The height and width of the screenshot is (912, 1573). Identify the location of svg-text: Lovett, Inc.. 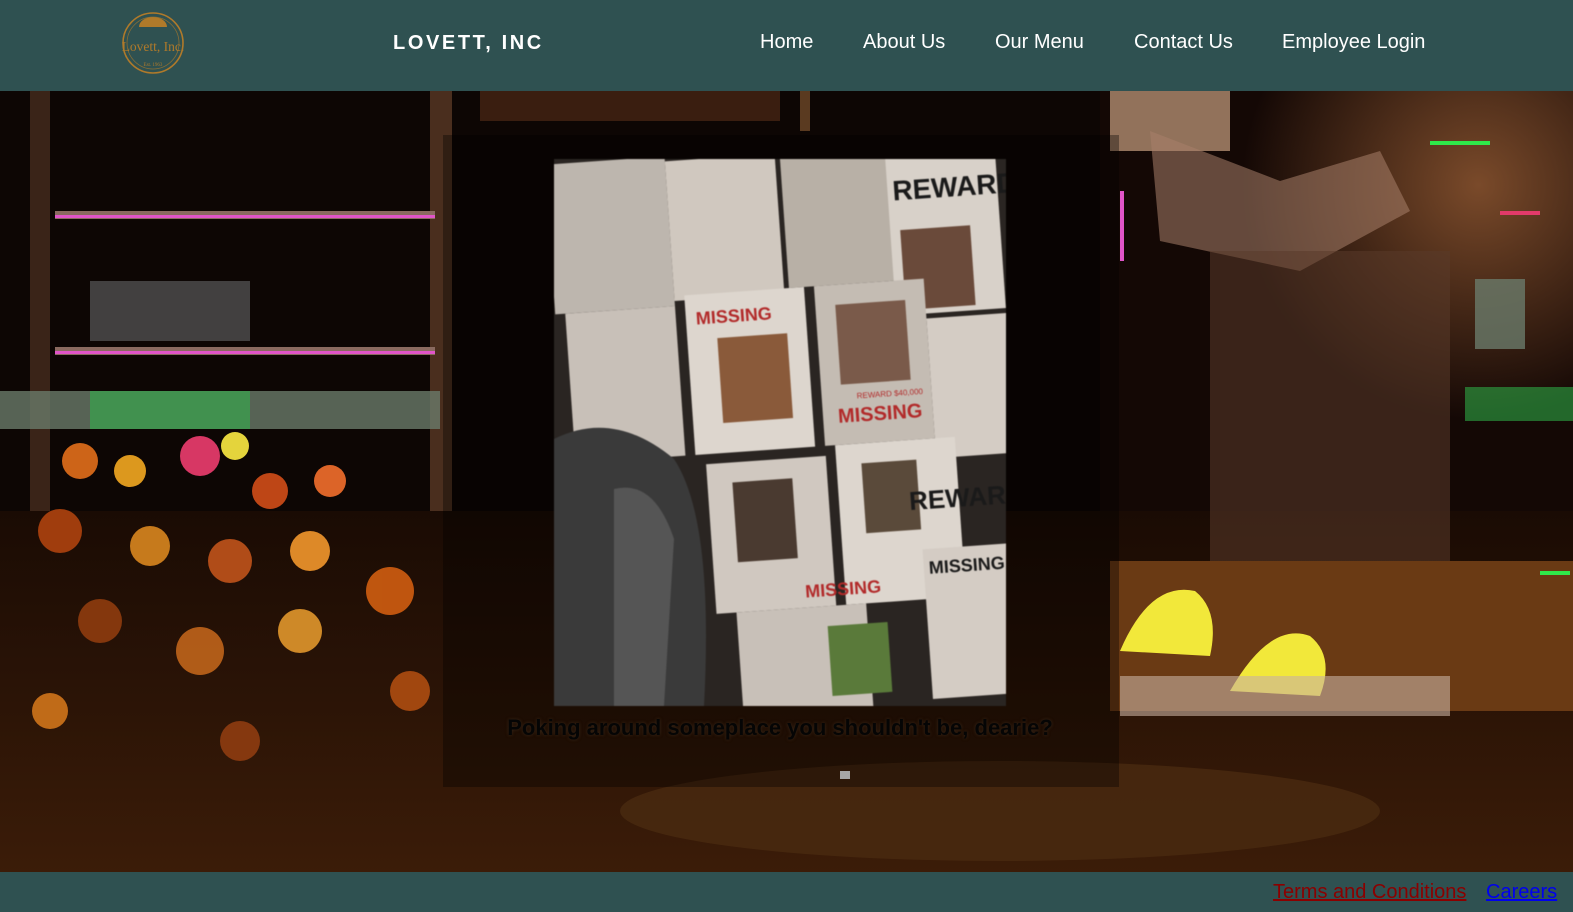
(153, 46).